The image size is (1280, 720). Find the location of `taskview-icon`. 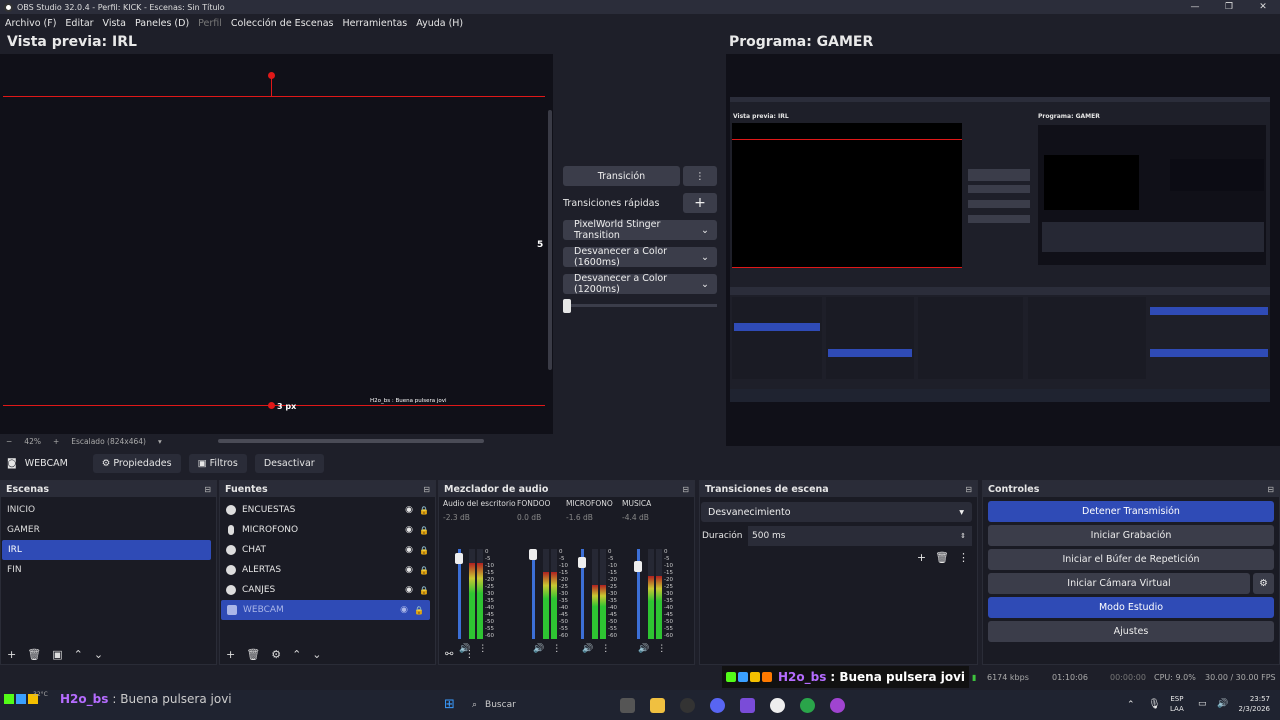

taskview-icon is located at coordinates (627, 705).